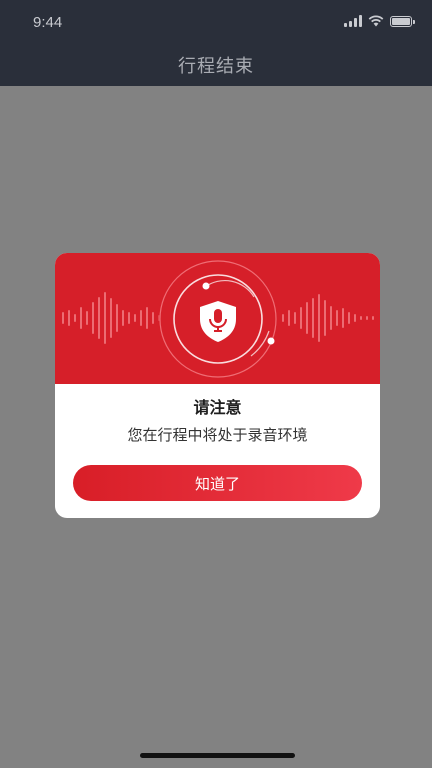 The width and height of the screenshot is (432, 768). What do you see at coordinates (376, 21) in the screenshot?
I see `wifi-icon` at bounding box center [376, 21].